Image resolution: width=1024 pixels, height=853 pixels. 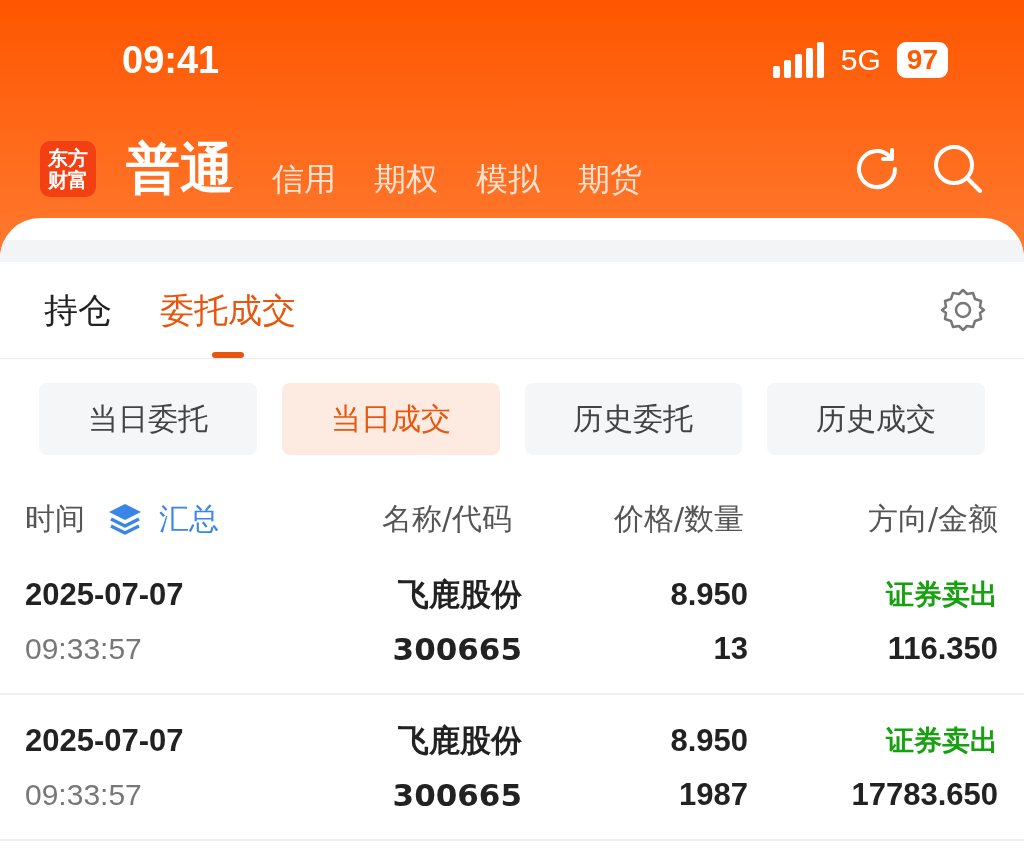 I want to click on column-header: 价格/数量, so click(x=678, y=518).